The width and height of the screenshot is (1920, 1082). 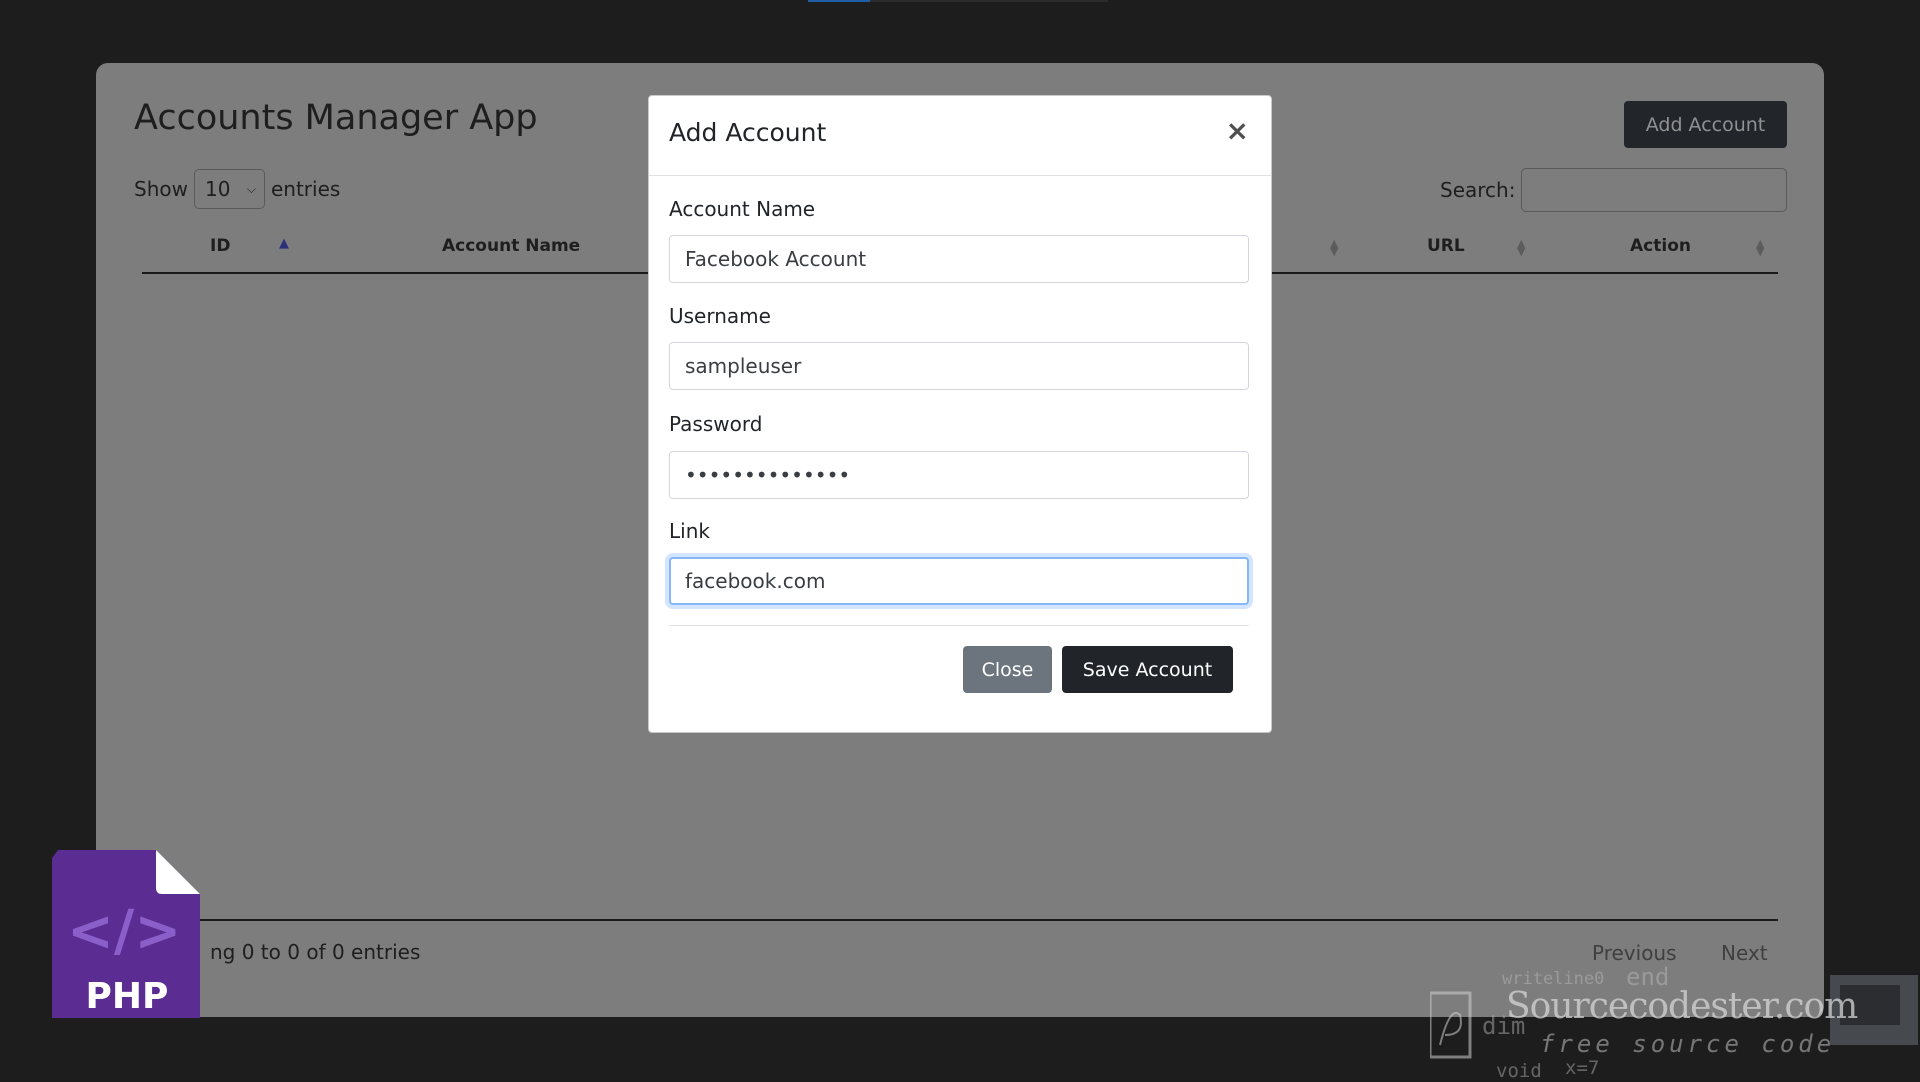 I want to click on table-info: ng 0 to 0 of 0 entries, so click(x=315, y=952).